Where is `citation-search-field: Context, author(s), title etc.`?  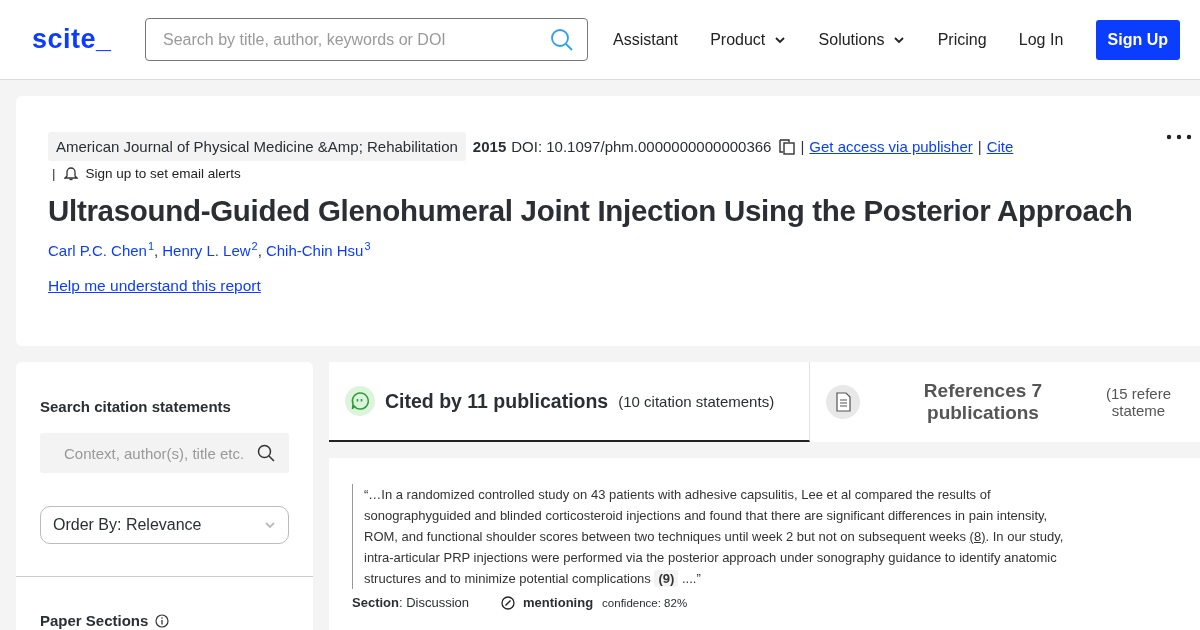
citation-search-field: Context, author(s), title etc. is located at coordinates (164, 453).